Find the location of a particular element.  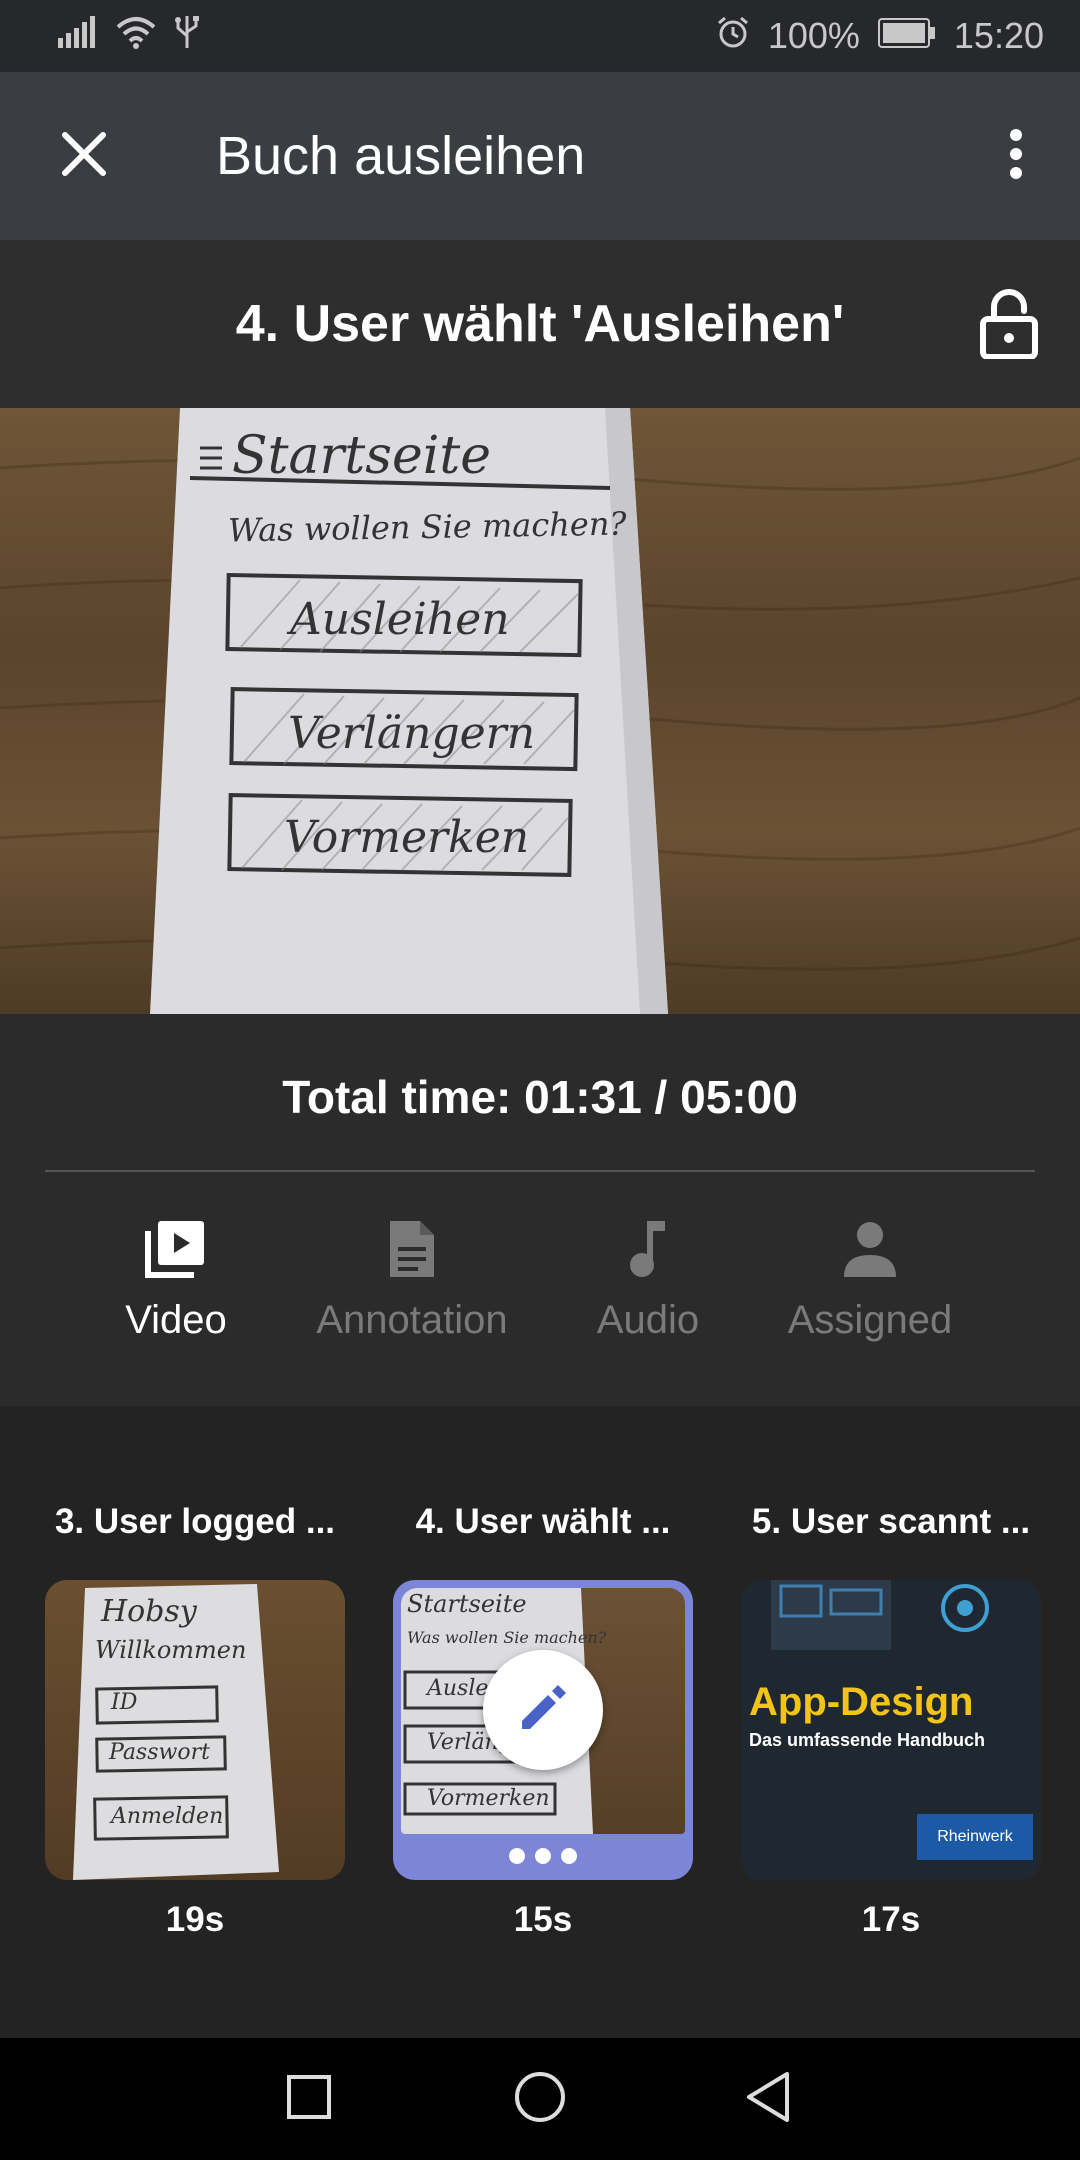

edit-icon is located at coordinates (543, 1710).